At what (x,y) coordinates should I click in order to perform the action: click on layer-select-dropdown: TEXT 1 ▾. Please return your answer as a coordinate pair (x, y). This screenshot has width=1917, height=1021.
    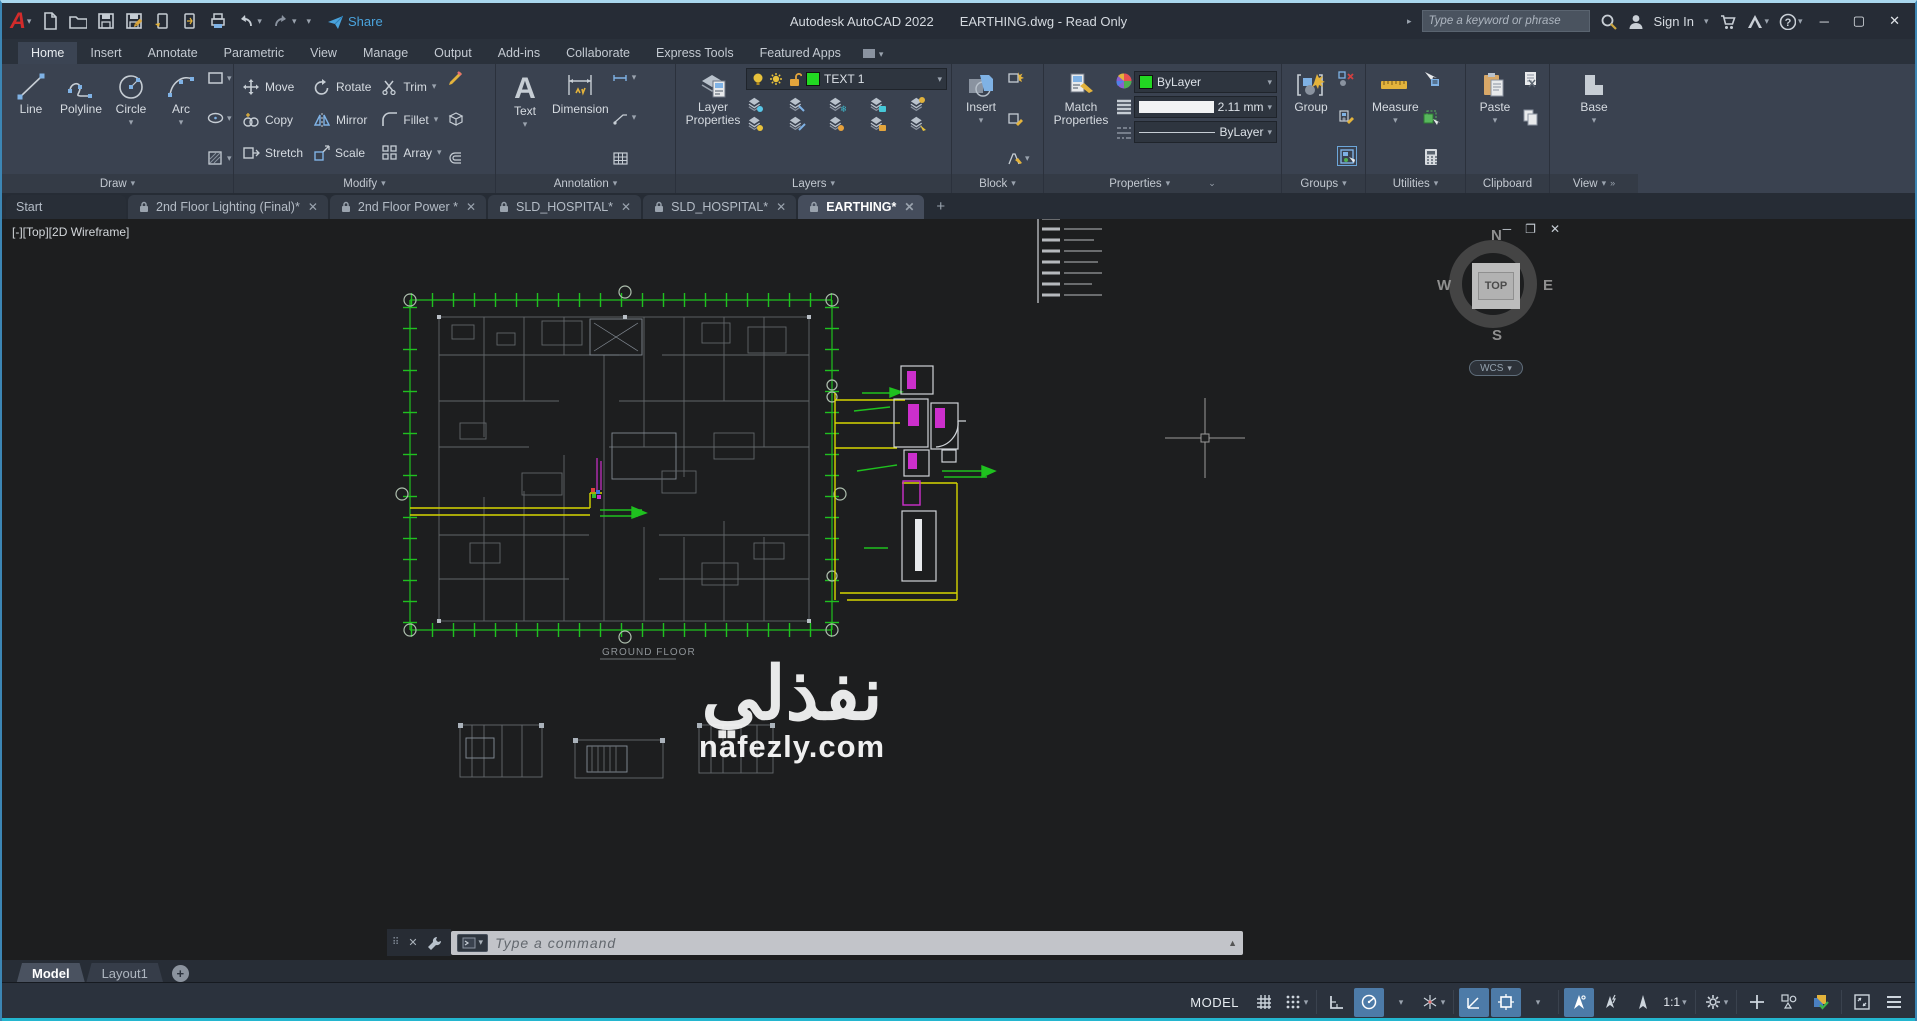
    Looking at the image, I should click on (846, 79).